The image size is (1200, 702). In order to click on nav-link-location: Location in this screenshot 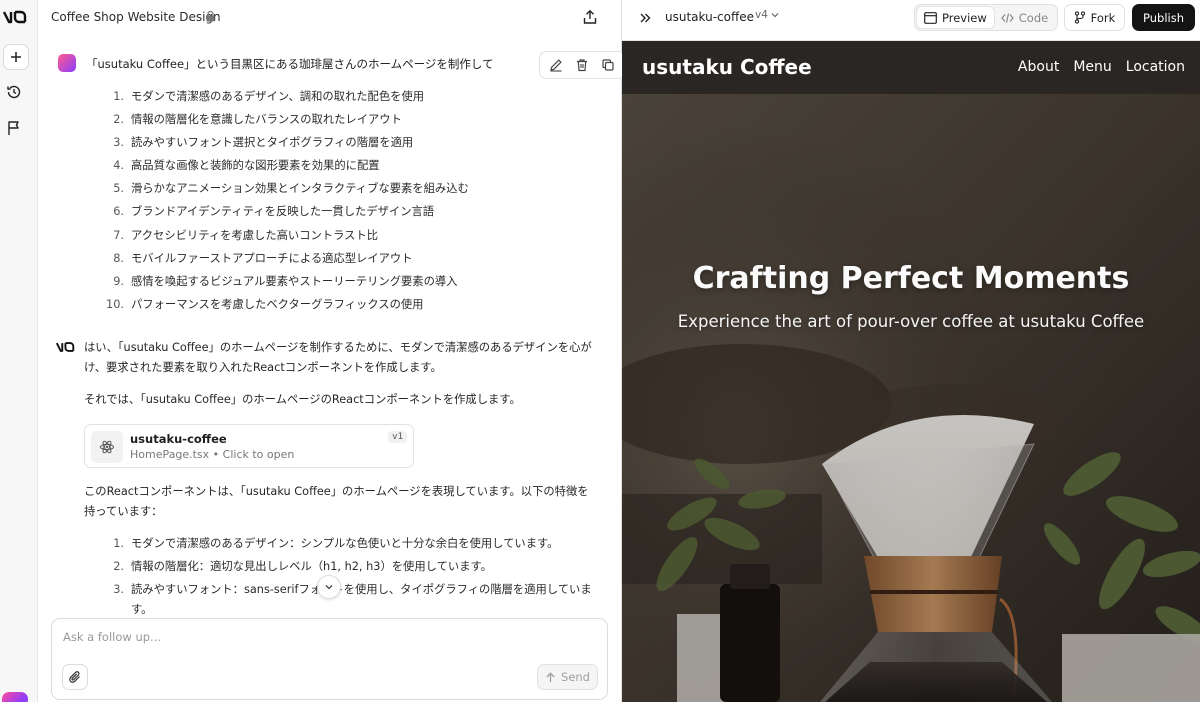, I will do `click(1155, 67)`.